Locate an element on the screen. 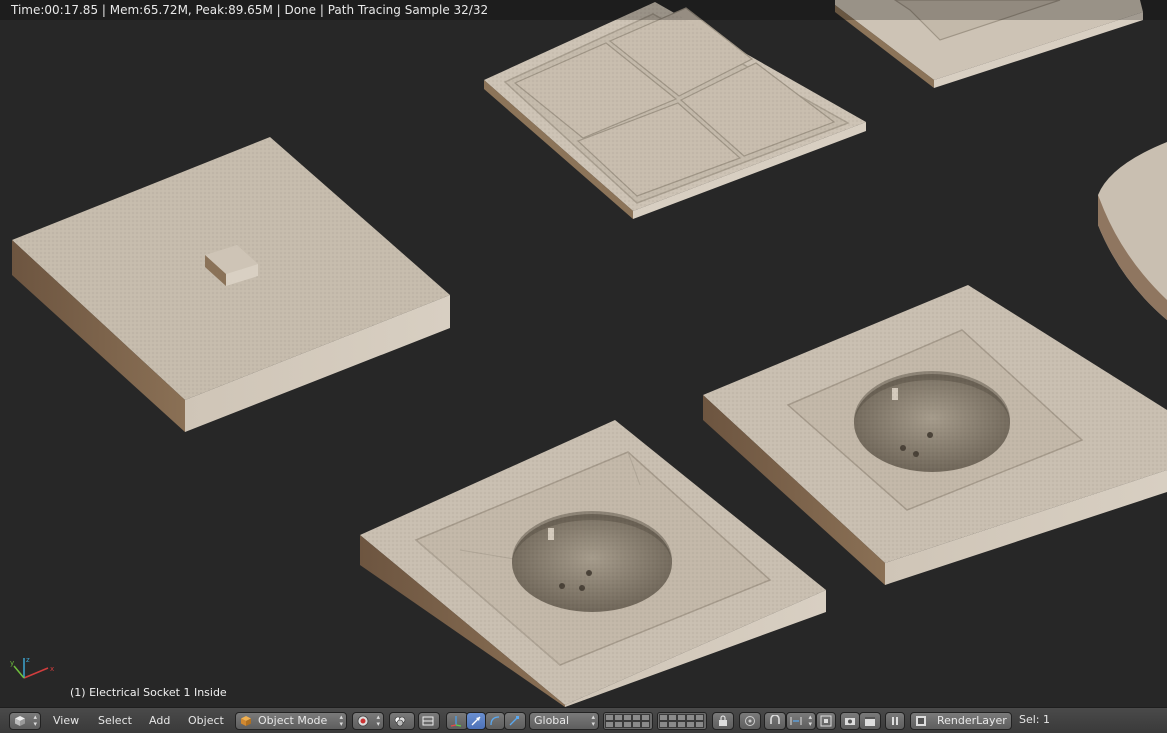  snap-target-button is located at coordinates (826, 721).